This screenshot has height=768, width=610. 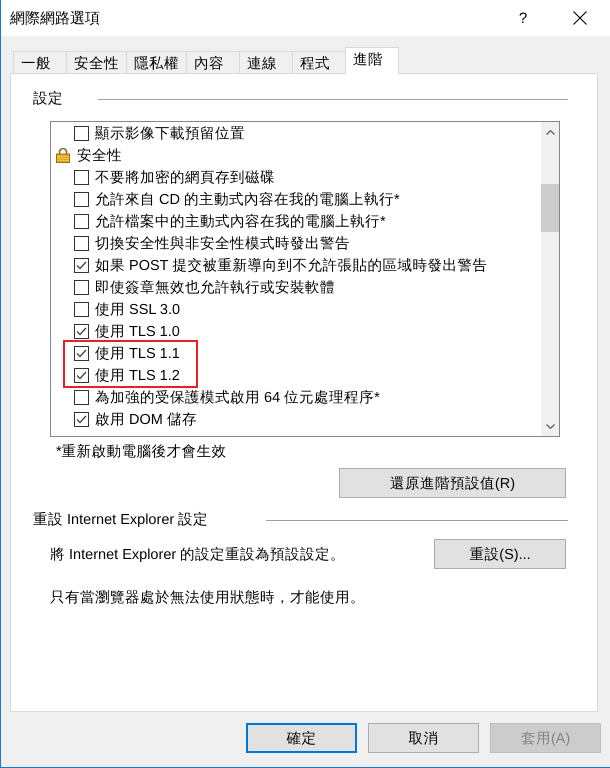 I want to click on option-label: 使用 TLS 1.1, so click(x=137, y=353).